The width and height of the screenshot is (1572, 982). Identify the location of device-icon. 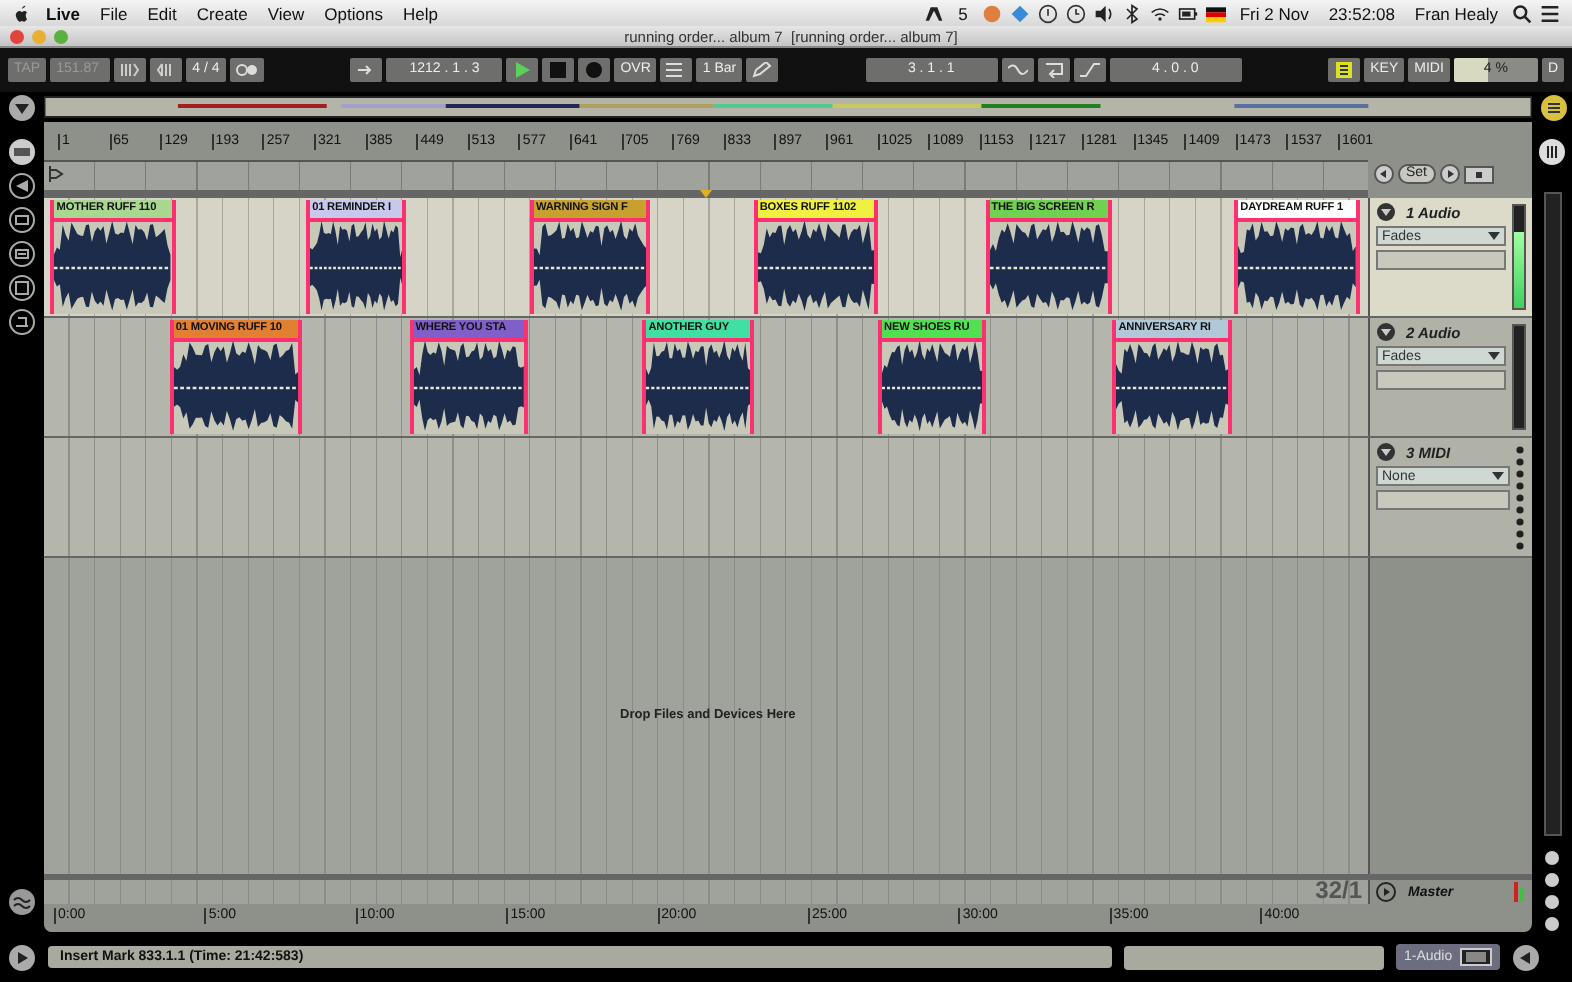
(22, 220).